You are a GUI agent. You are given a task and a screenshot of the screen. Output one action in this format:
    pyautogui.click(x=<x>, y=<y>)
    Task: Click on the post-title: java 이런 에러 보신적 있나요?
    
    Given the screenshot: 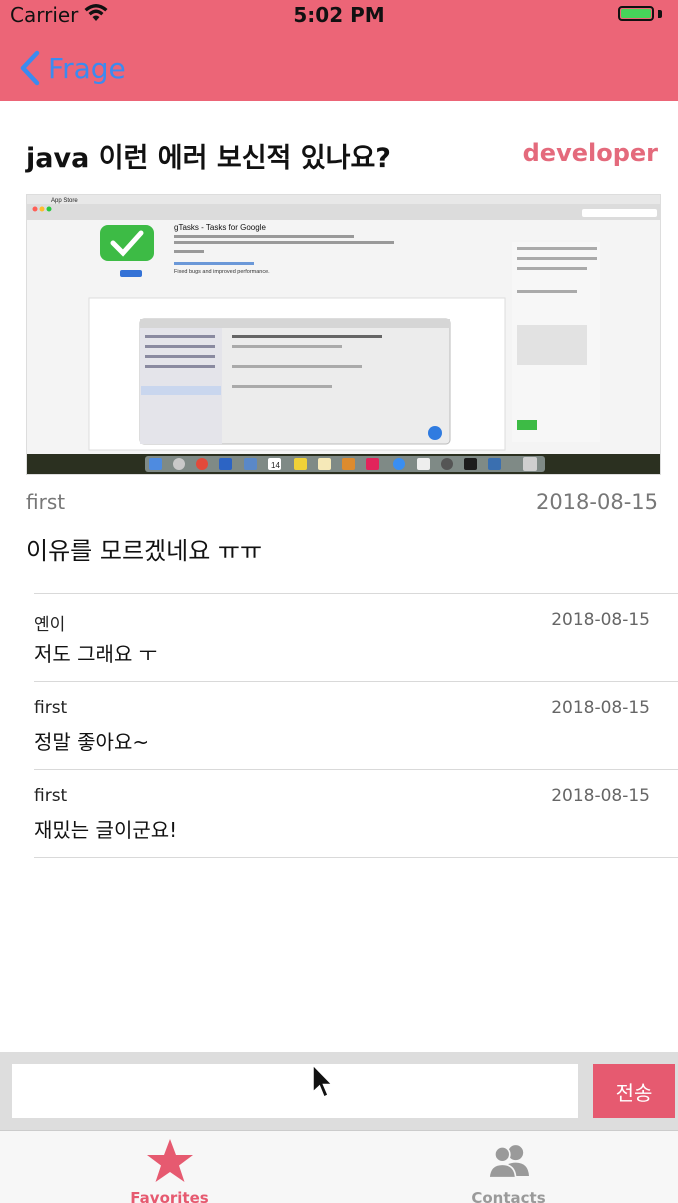 What is the action you would take?
    pyautogui.click(x=208, y=158)
    